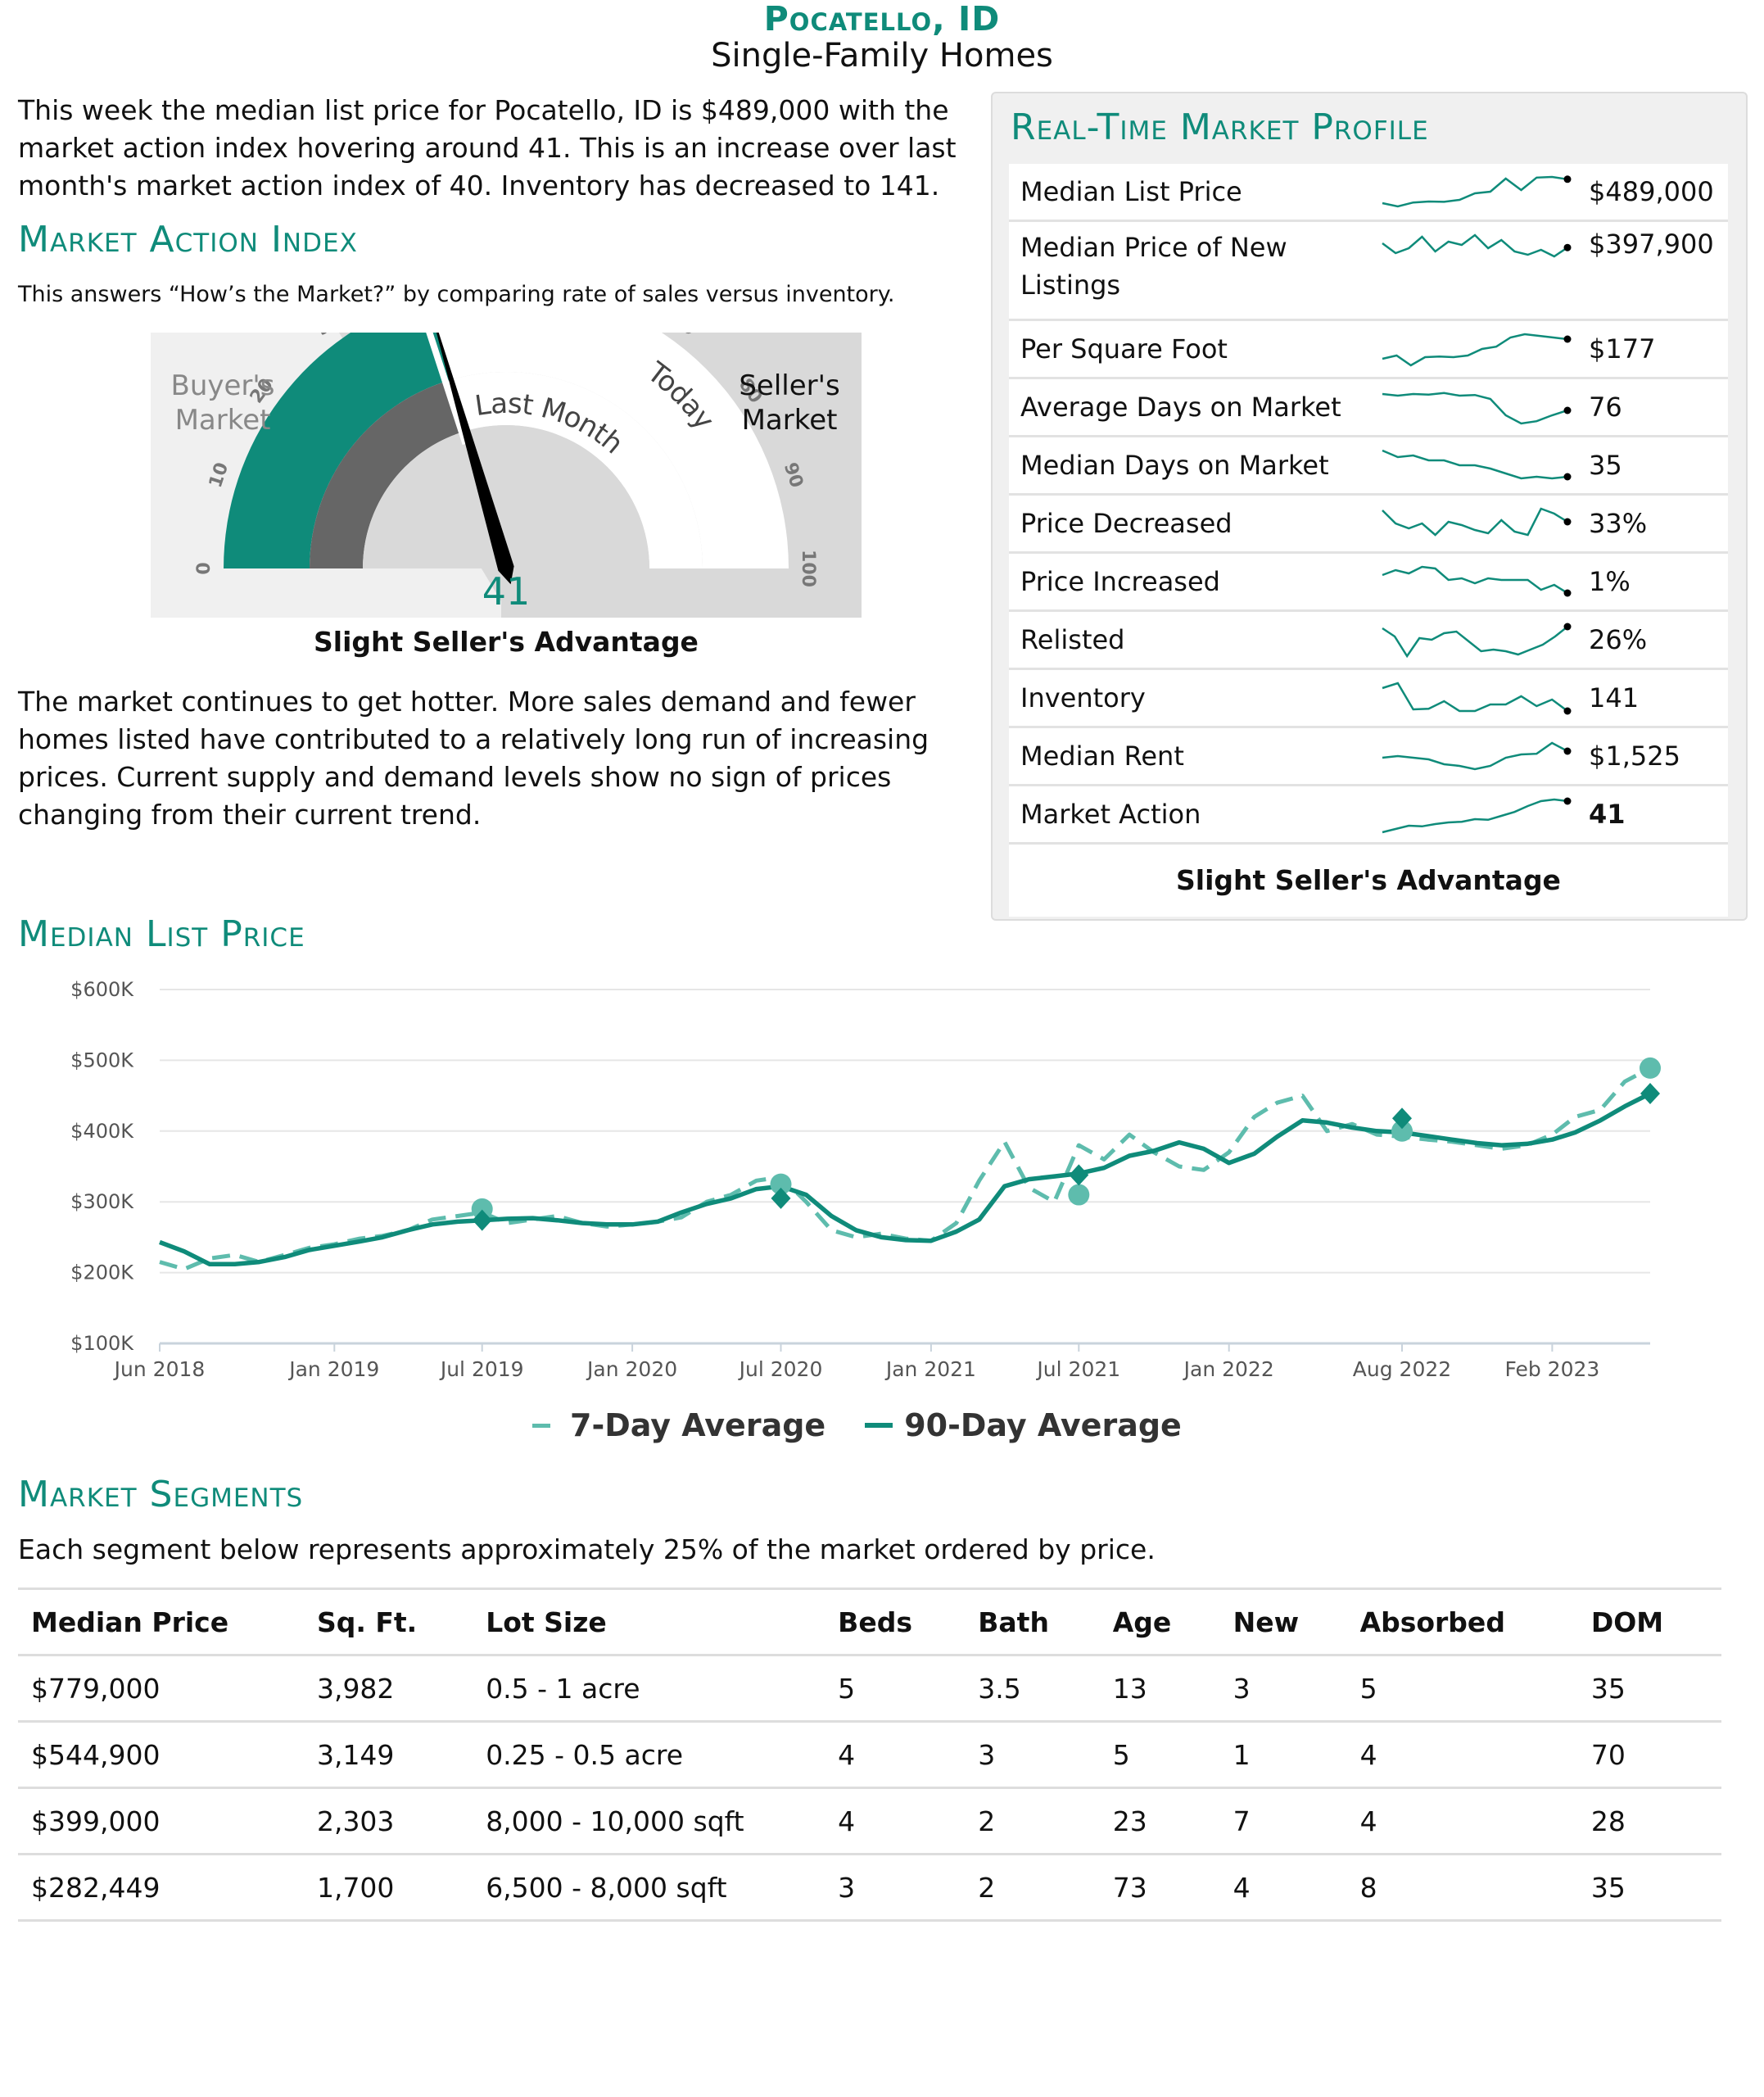 This screenshot has height=2097, width=1764. Describe the element at coordinates (102, 1201) in the screenshot. I see `y-tick-label: $300K` at that location.